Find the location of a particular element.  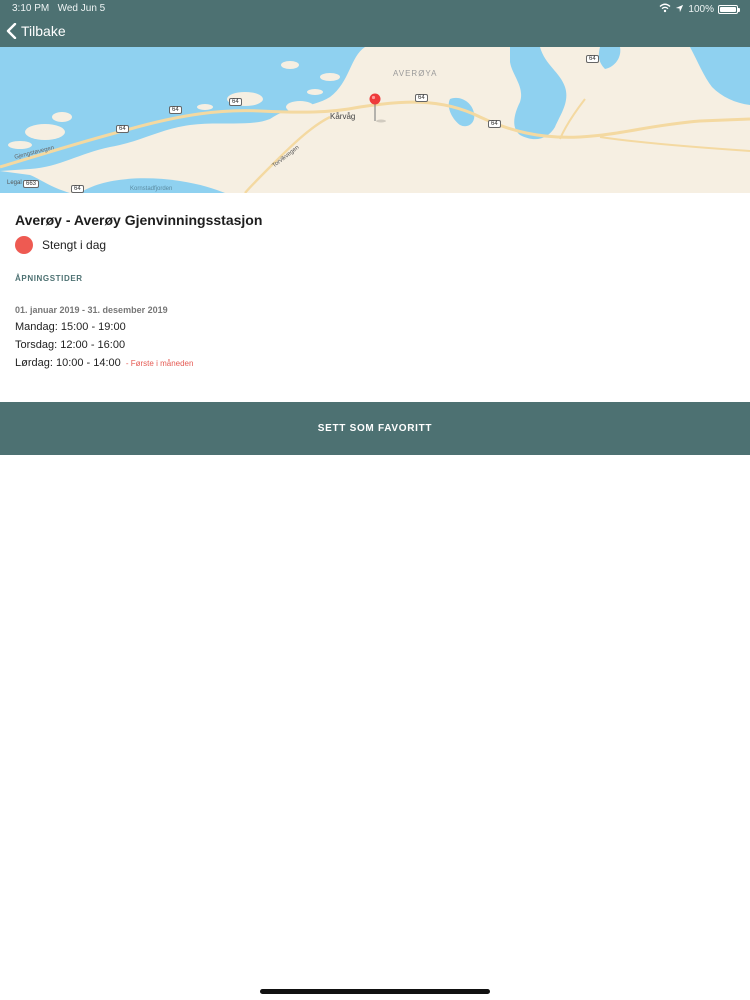

set-favorite-label: SETT SOM FAVORITT is located at coordinates (375, 428).